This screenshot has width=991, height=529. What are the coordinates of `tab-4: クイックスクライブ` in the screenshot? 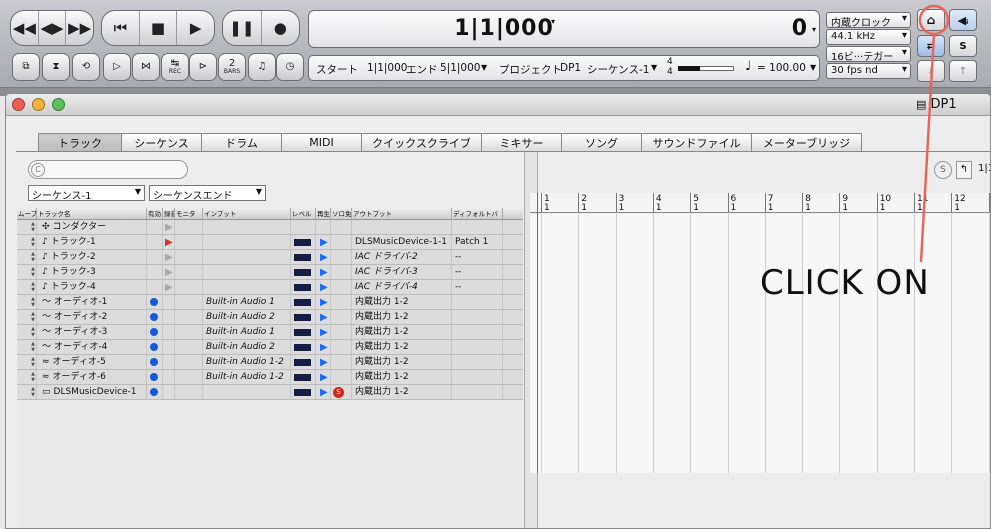 It's located at (422, 142).